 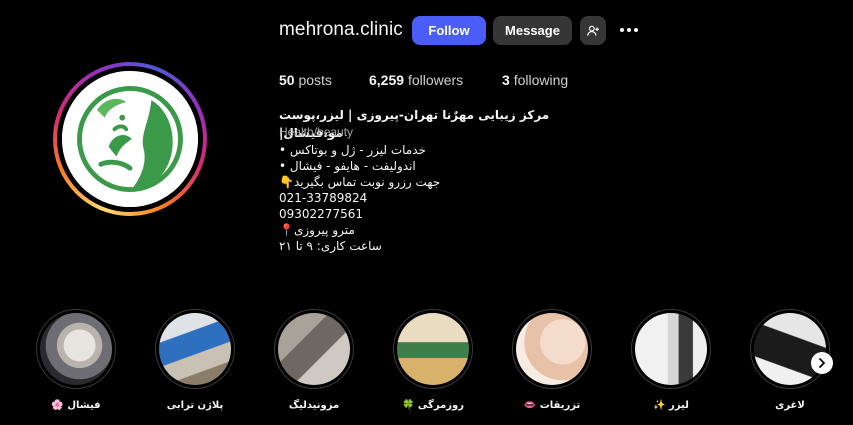 I want to click on bio-category: Health/beauty, so click(x=316, y=132).